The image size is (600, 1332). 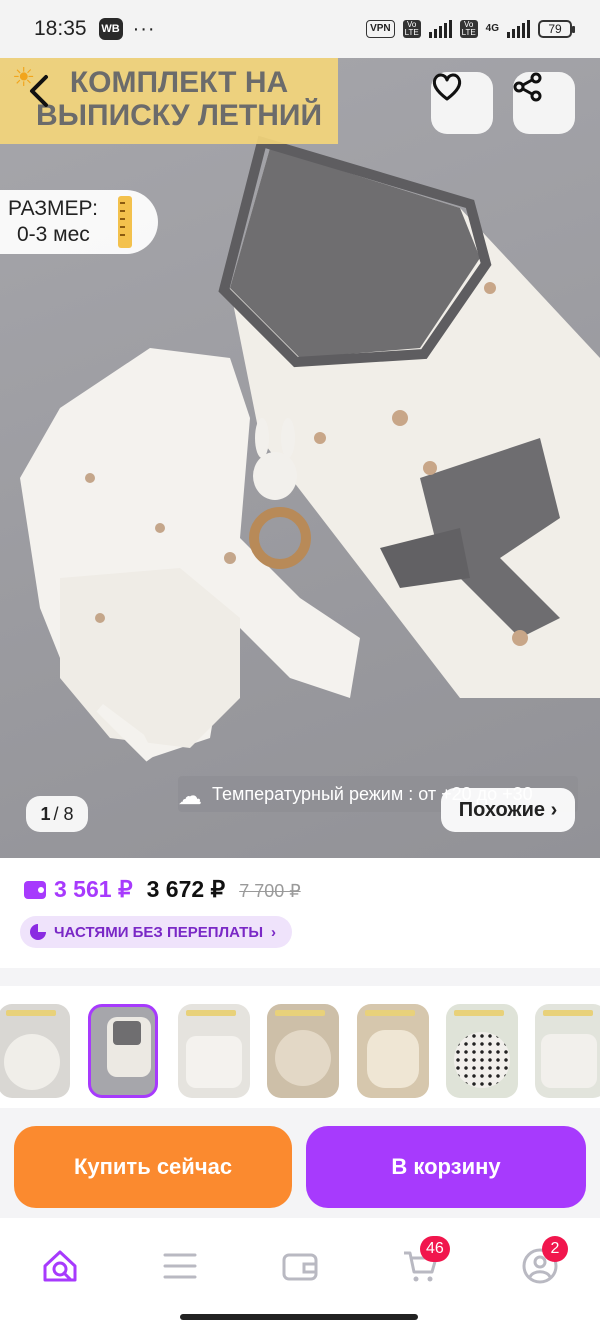 What do you see at coordinates (190, 796) in the screenshot?
I see `cloud-sun-icon: ☁` at bounding box center [190, 796].